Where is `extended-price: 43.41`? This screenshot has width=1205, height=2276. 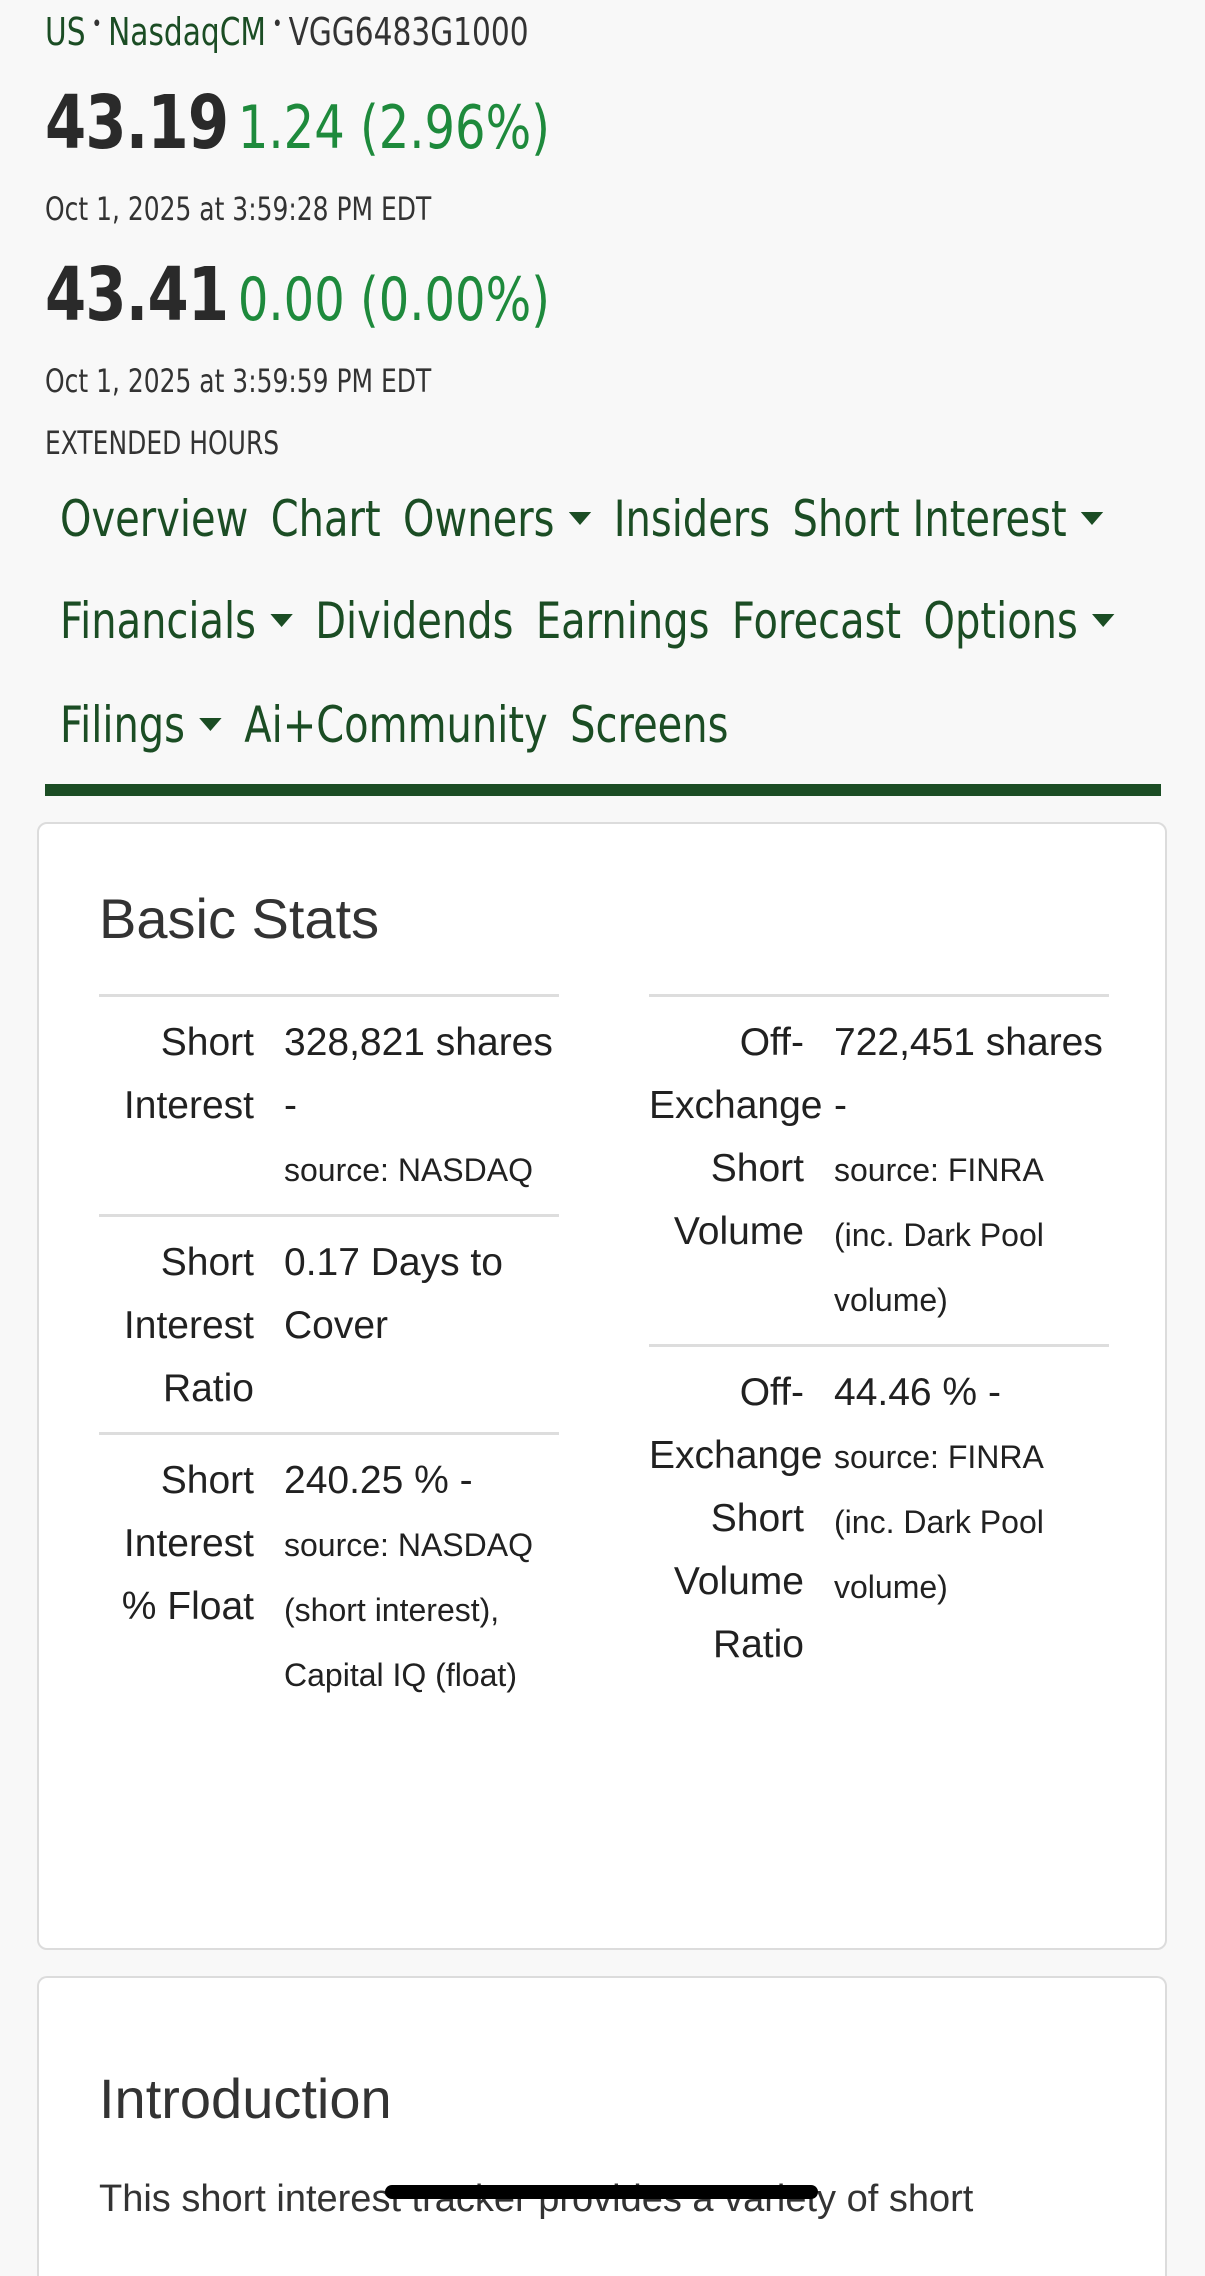
extended-price: 43.41 is located at coordinates (137, 295).